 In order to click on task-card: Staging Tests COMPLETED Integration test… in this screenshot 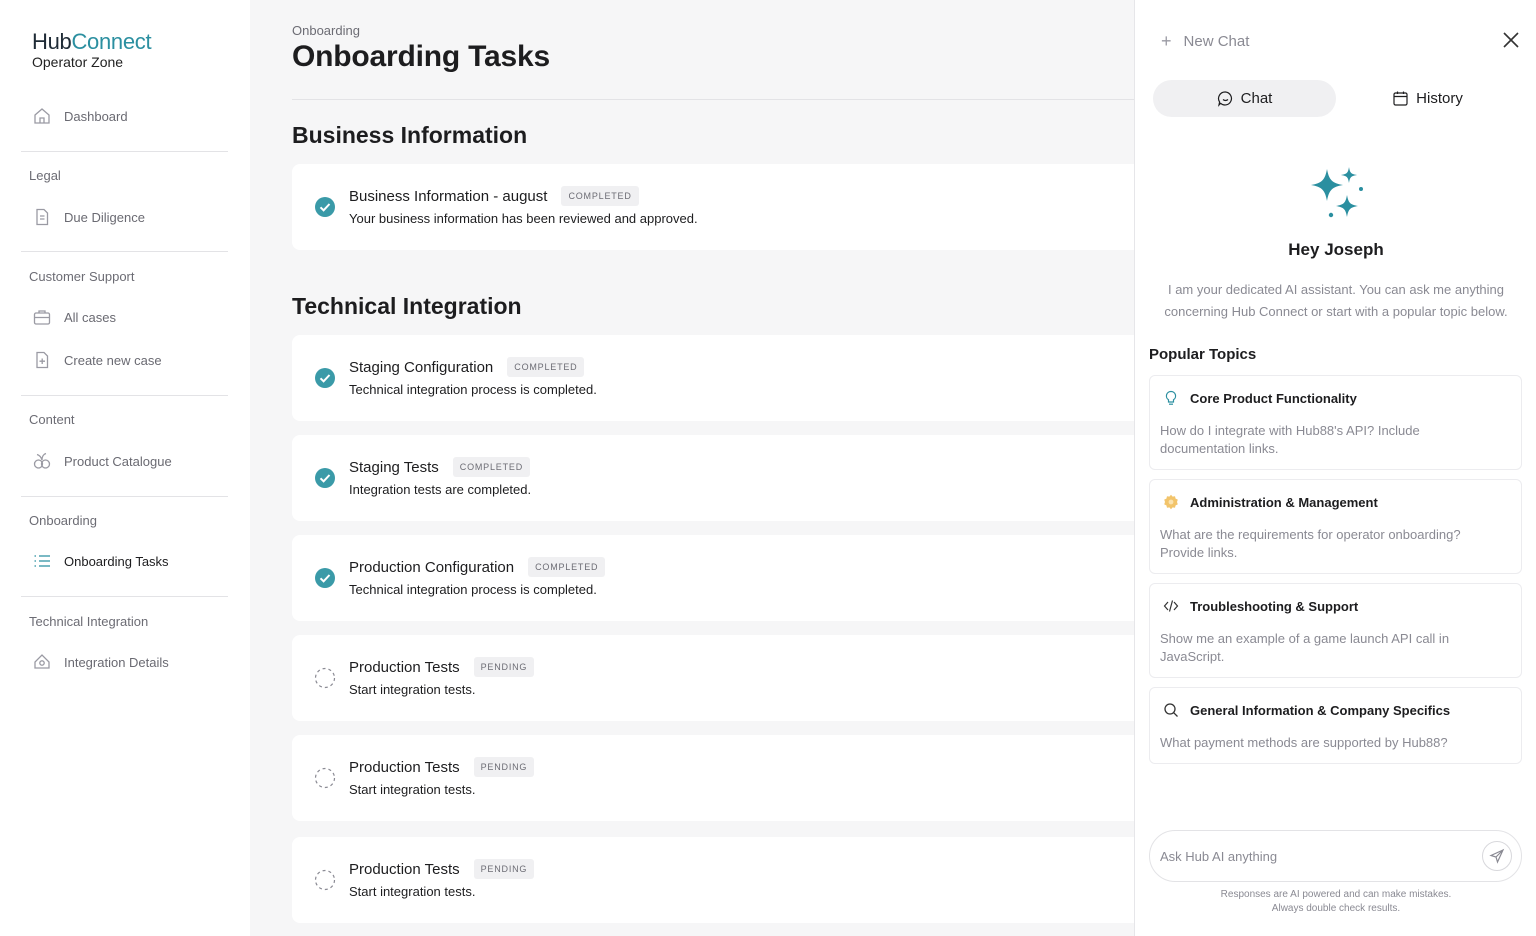, I will do `click(713, 478)`.